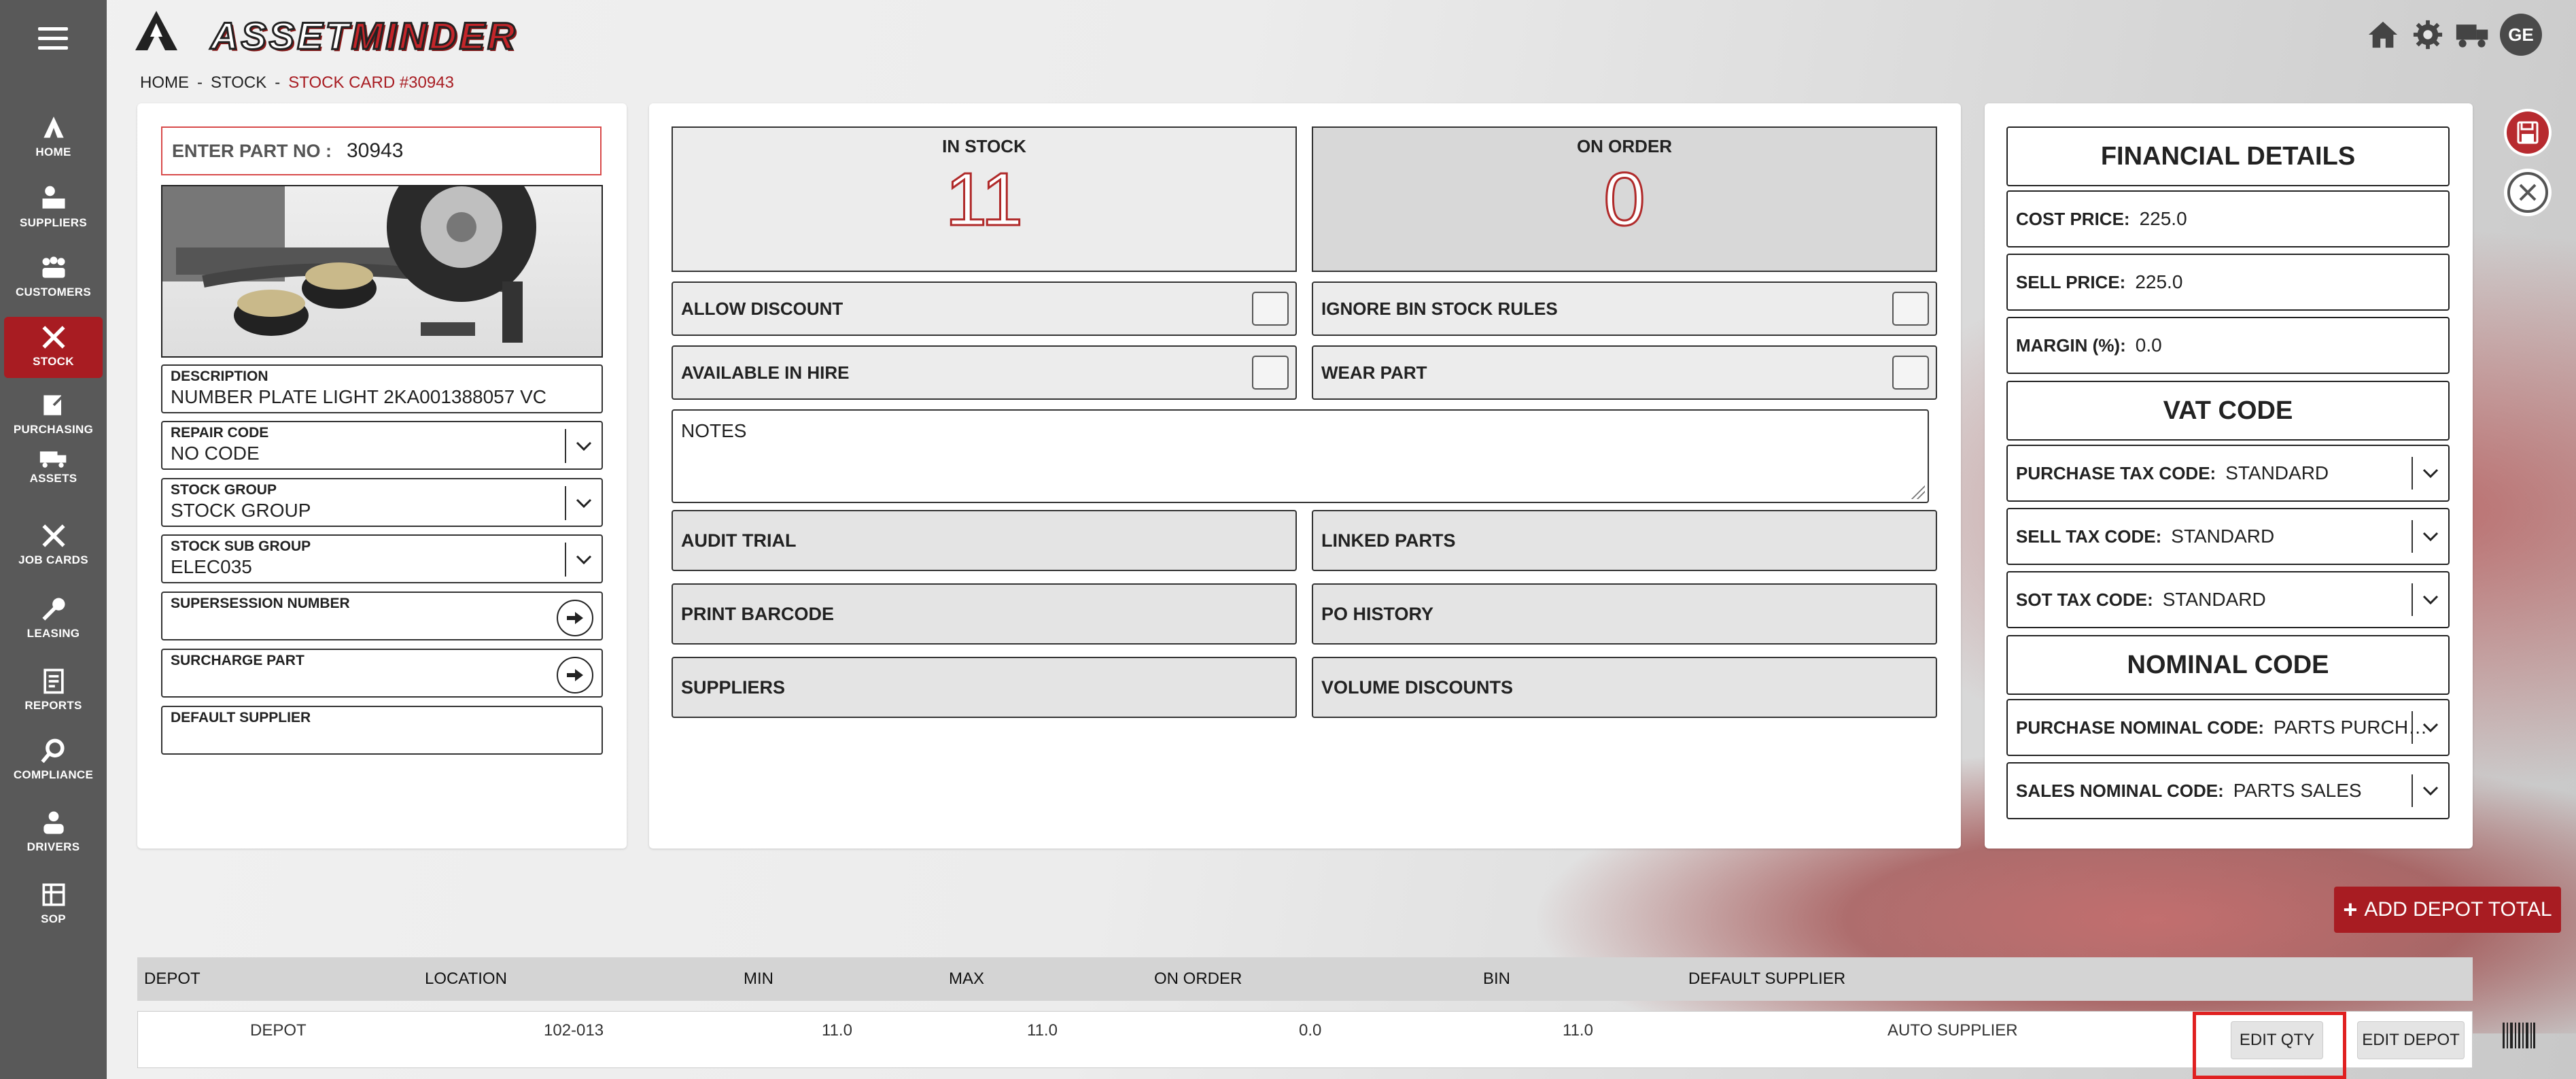 The width and height of the screenshot is (2576, 1079). Describe the element at coordinates (241, 546) in the screenshot. I see `stock-sub-group-label: STOCK SUB GROUP` at that location.